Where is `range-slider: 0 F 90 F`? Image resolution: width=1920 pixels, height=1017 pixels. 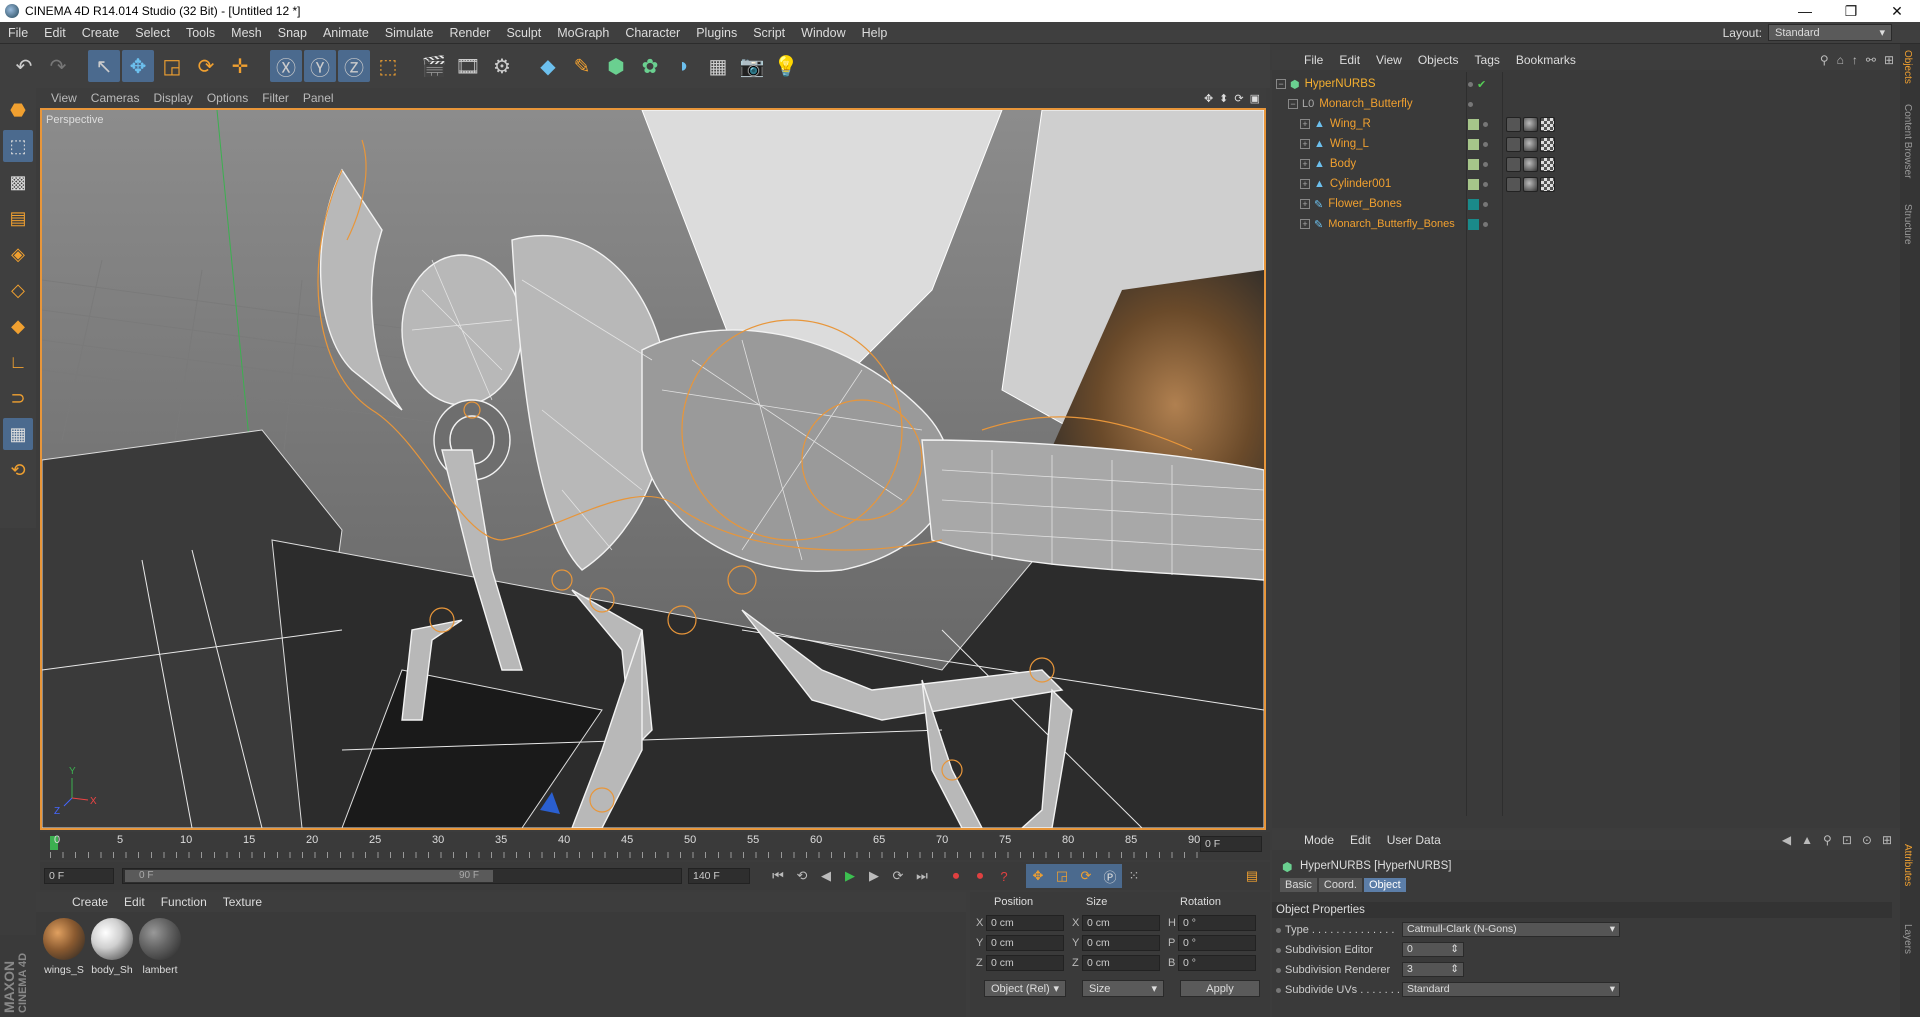 range-slider: 0 F 90 F is located at coordinates (402, 876).